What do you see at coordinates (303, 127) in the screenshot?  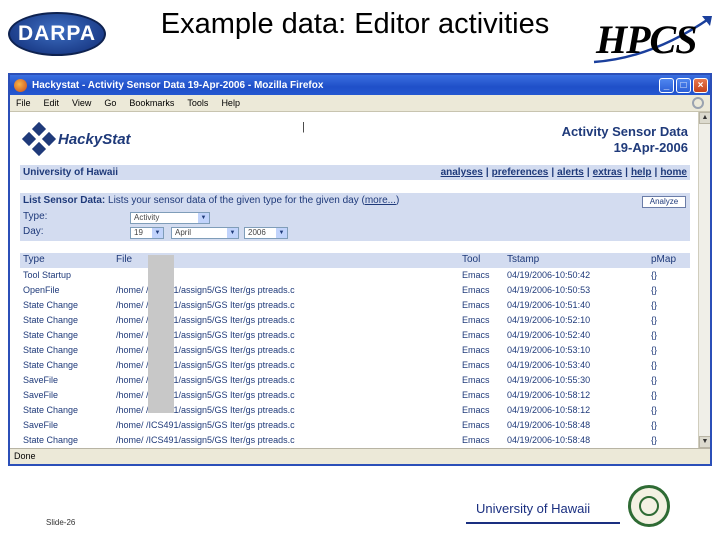 I see `text-cursor-icon: |` at bounding box center [303, 127].